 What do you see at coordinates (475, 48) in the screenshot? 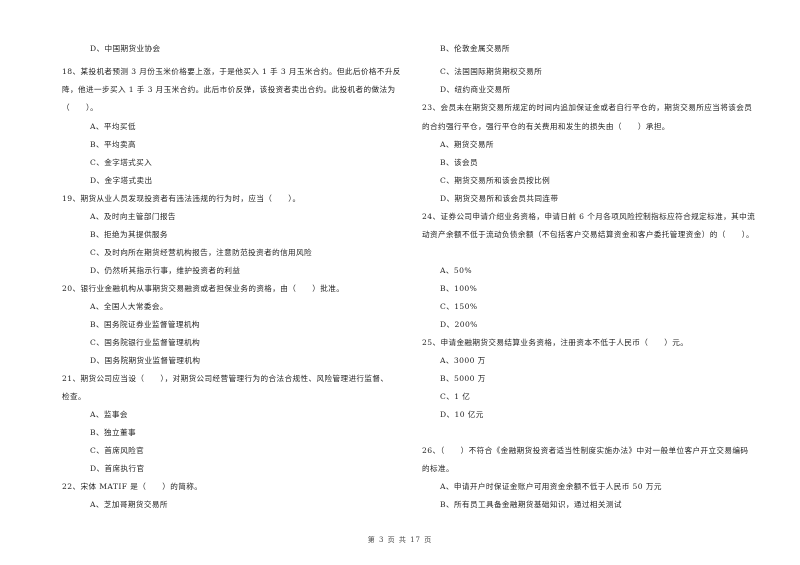
I see `q22-option-b: B、伦敦金属交易所` at bounding box center [475, 48].